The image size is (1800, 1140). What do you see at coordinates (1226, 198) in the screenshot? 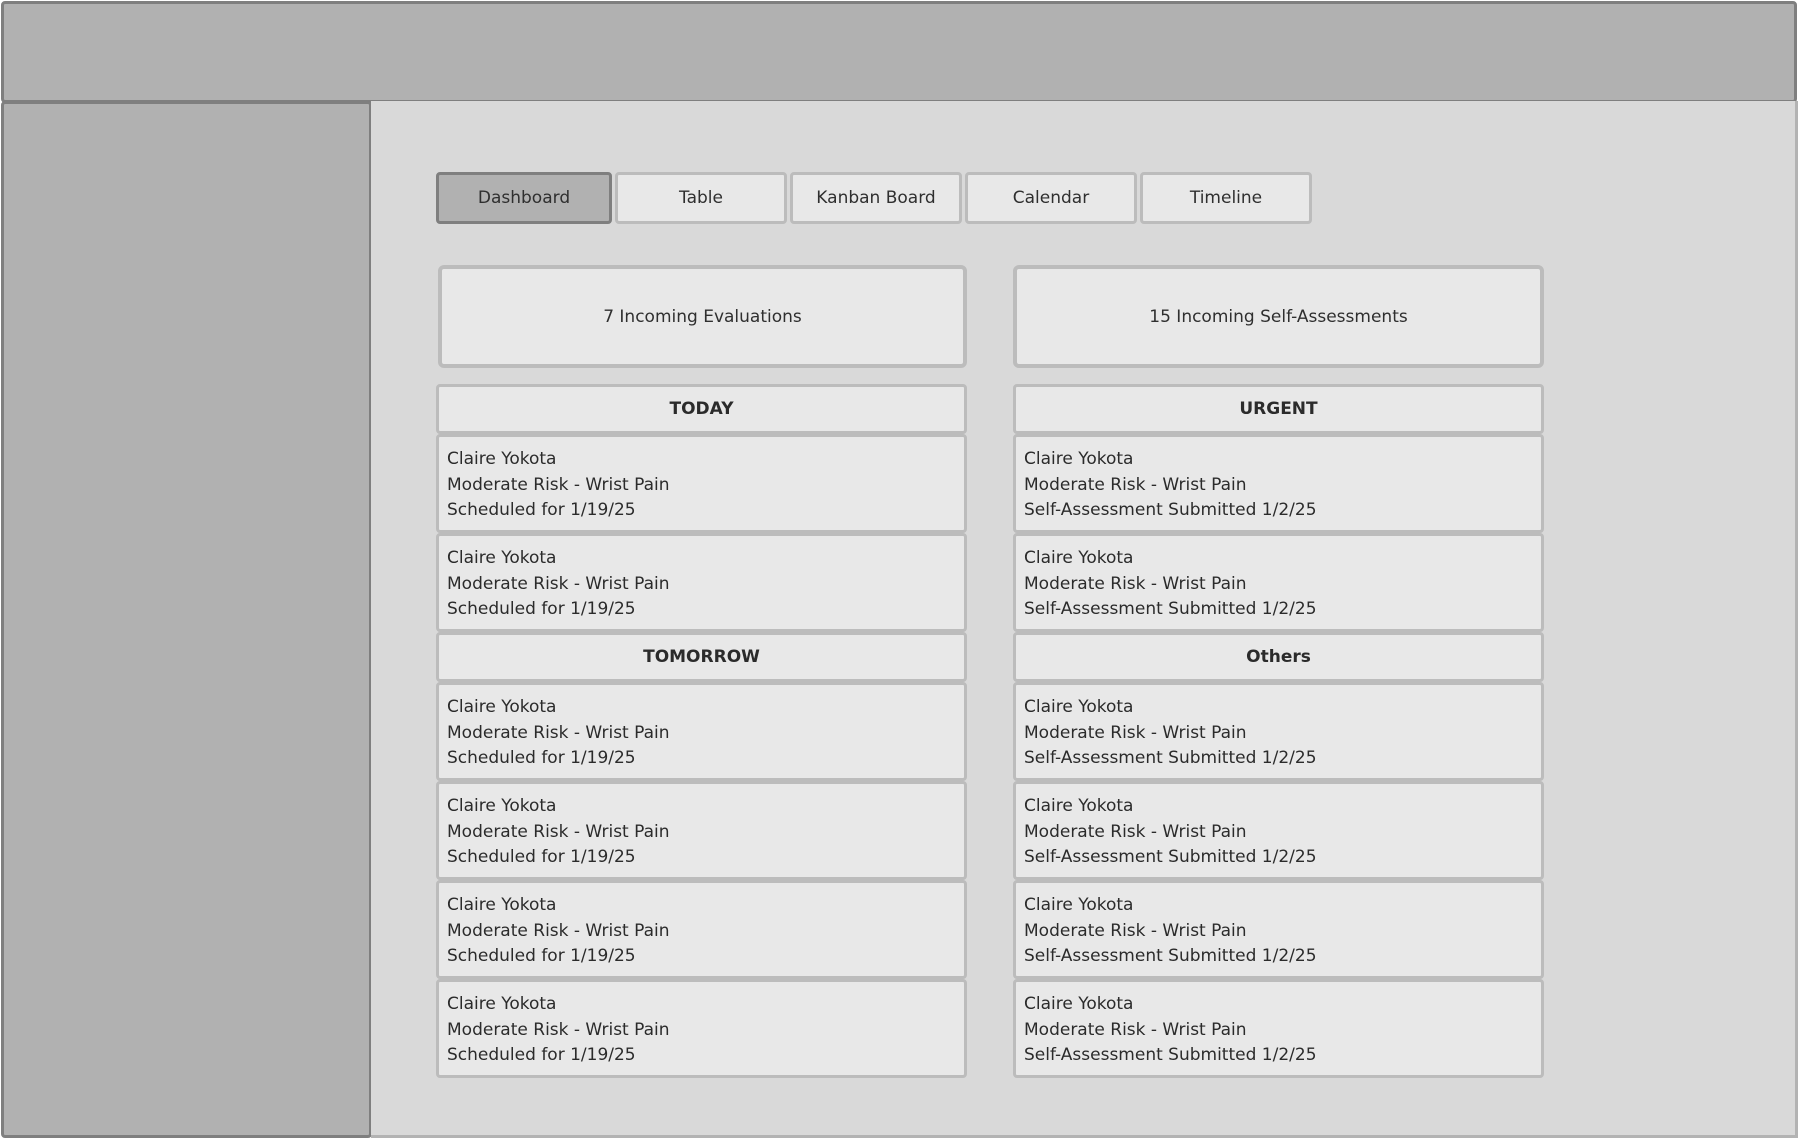
I see `tab-timeline: Timeline` at bounding box center [1226, 198].